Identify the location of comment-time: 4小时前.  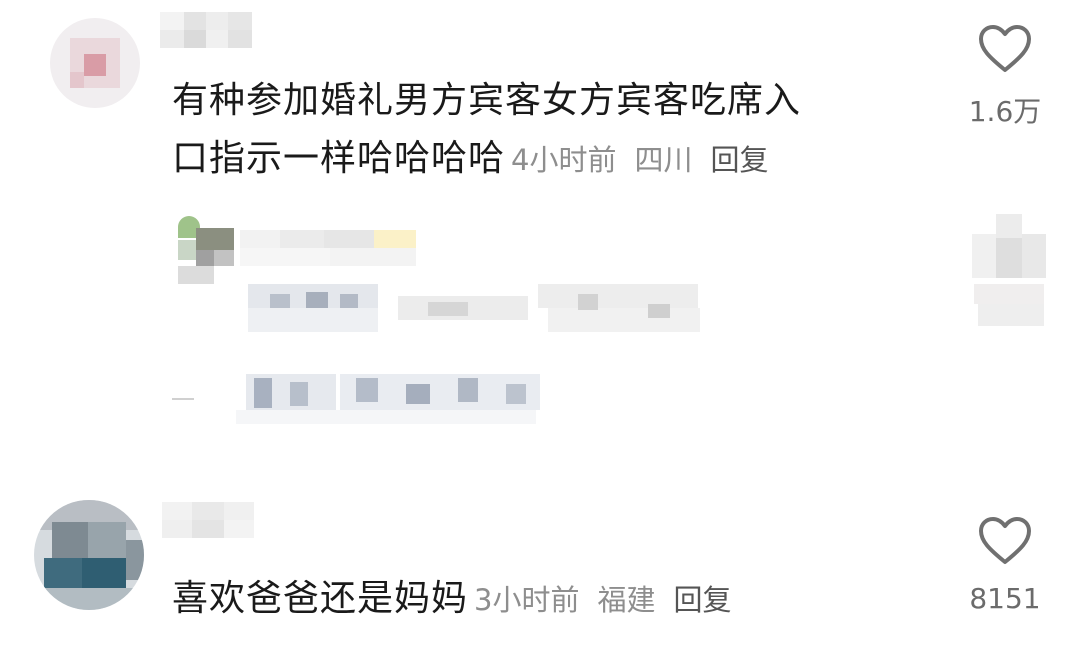
(564, 160).